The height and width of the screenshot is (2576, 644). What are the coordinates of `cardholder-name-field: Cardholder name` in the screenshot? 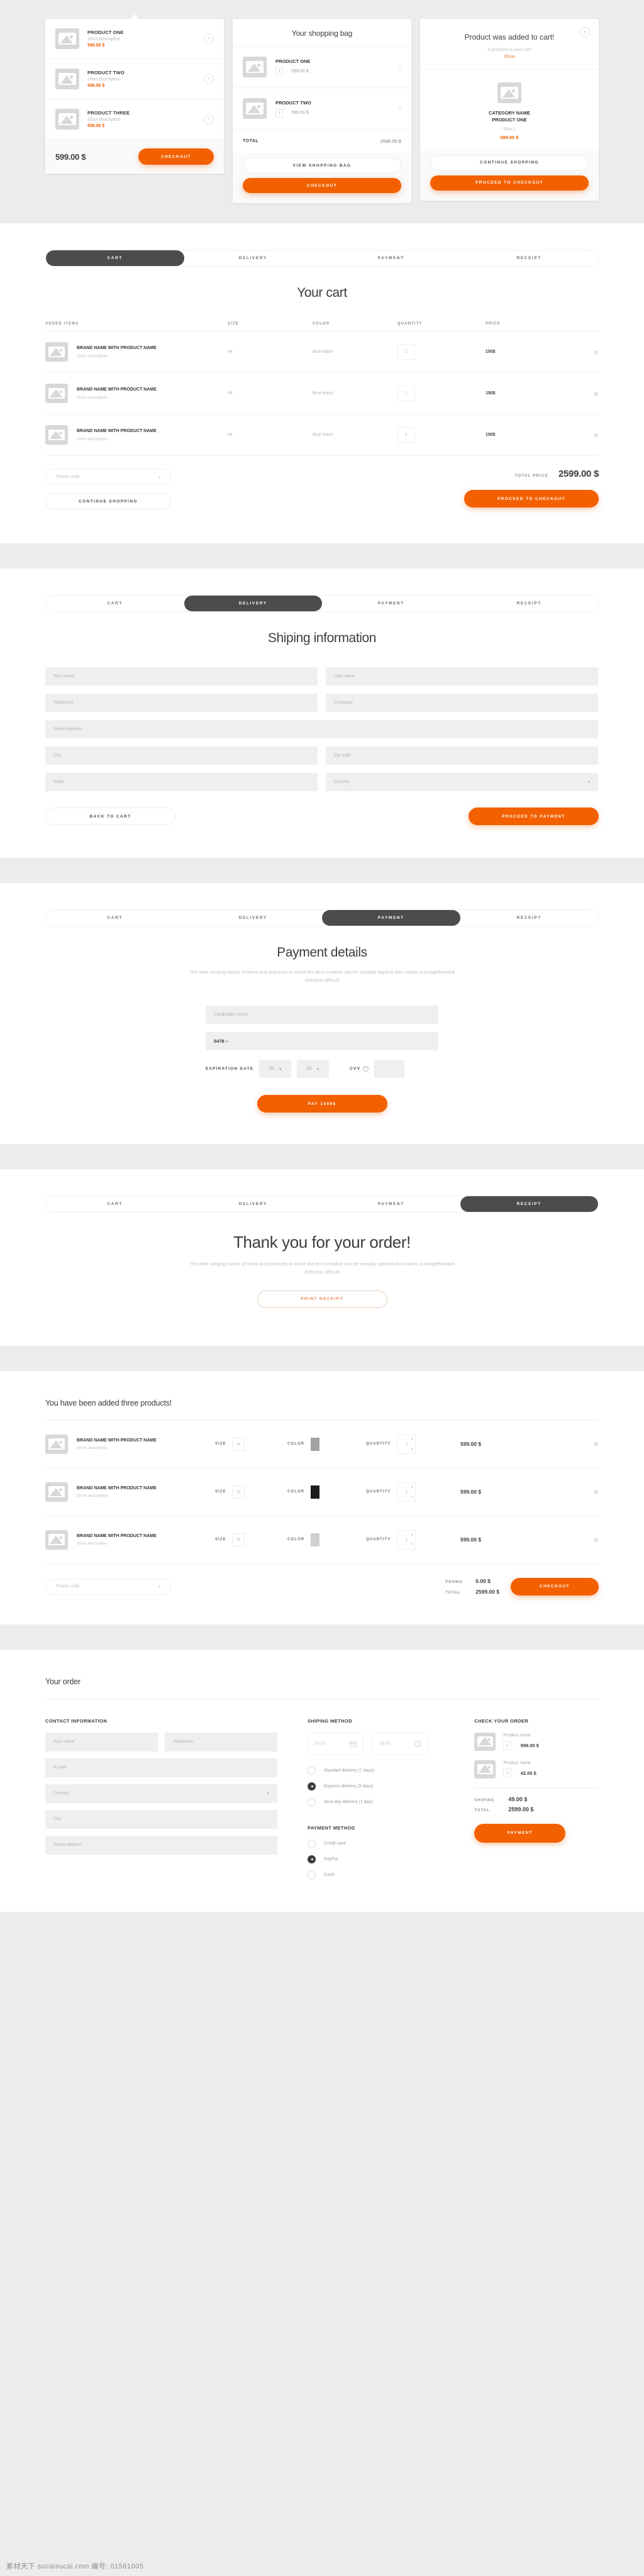 It's located at (322, 1015).